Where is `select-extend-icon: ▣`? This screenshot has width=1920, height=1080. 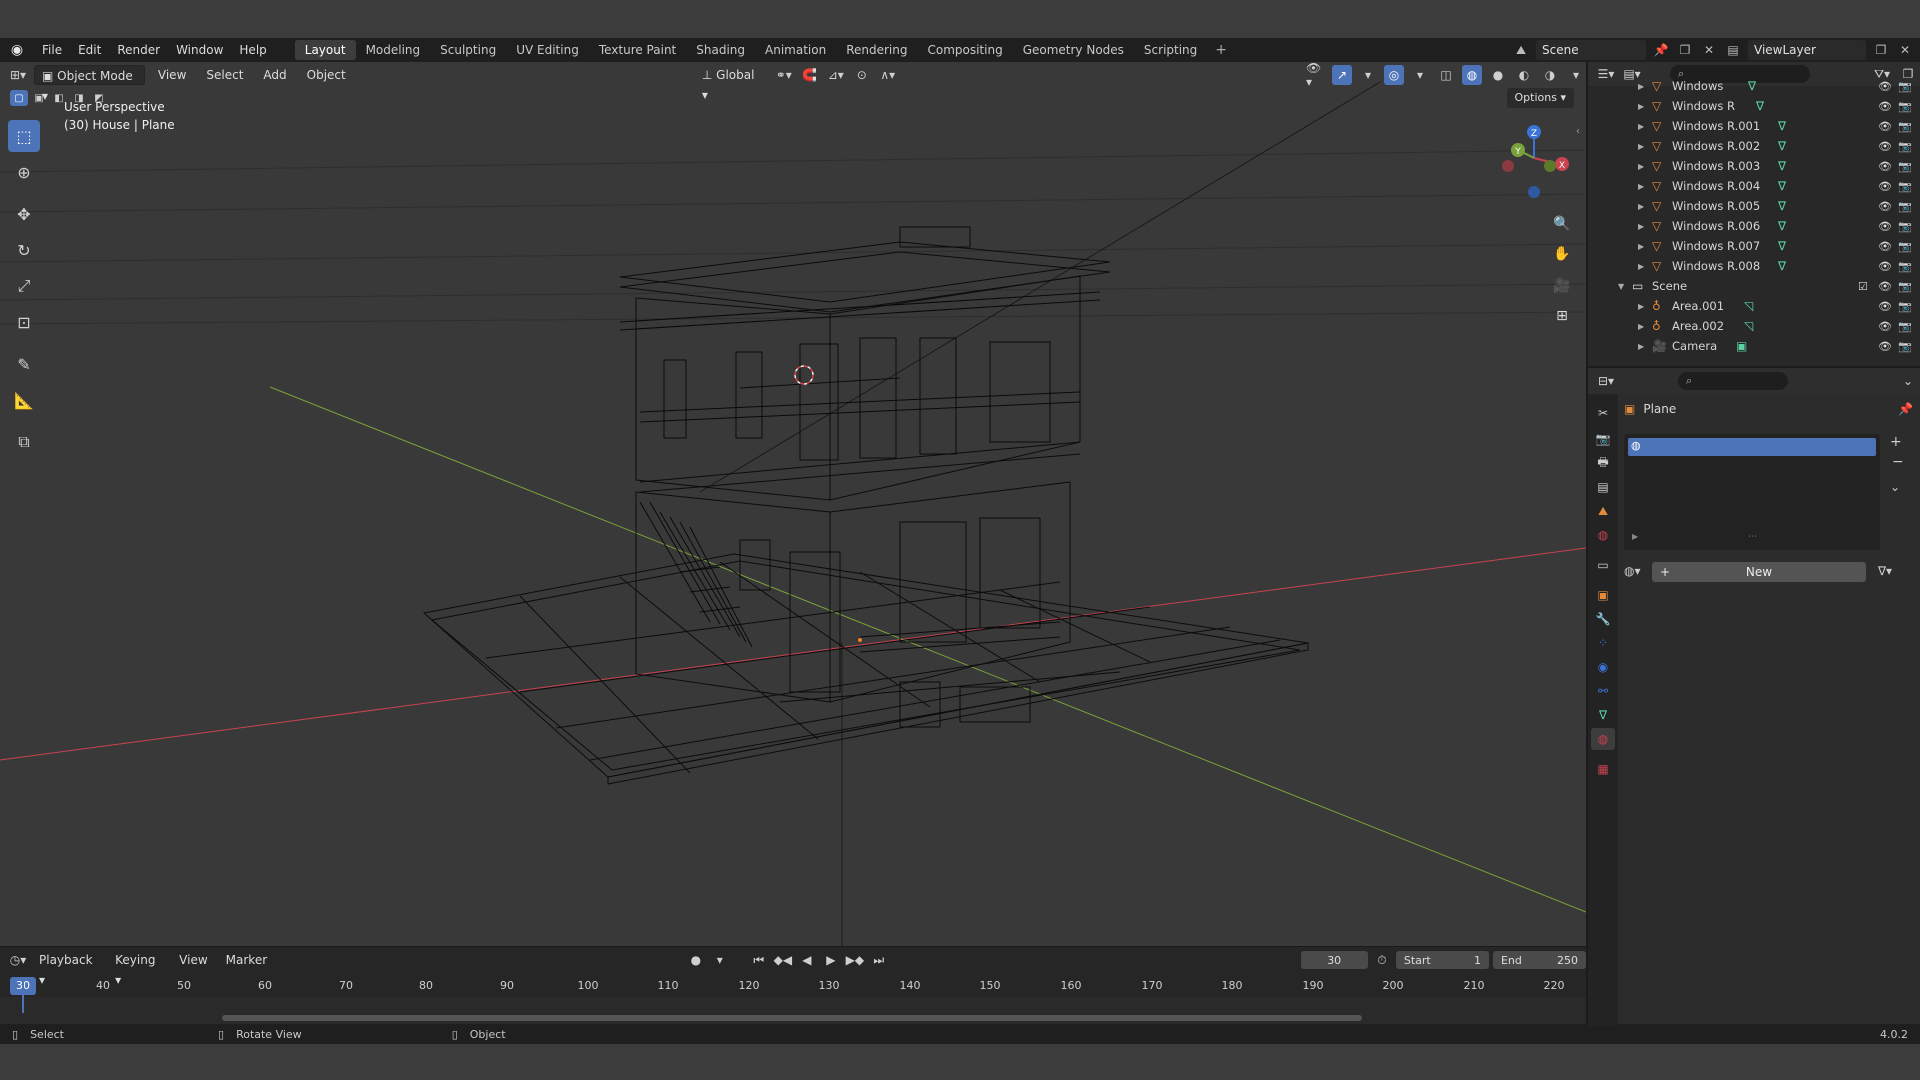 select-extend-icon: ▣ is located at coordinates (39, 98).